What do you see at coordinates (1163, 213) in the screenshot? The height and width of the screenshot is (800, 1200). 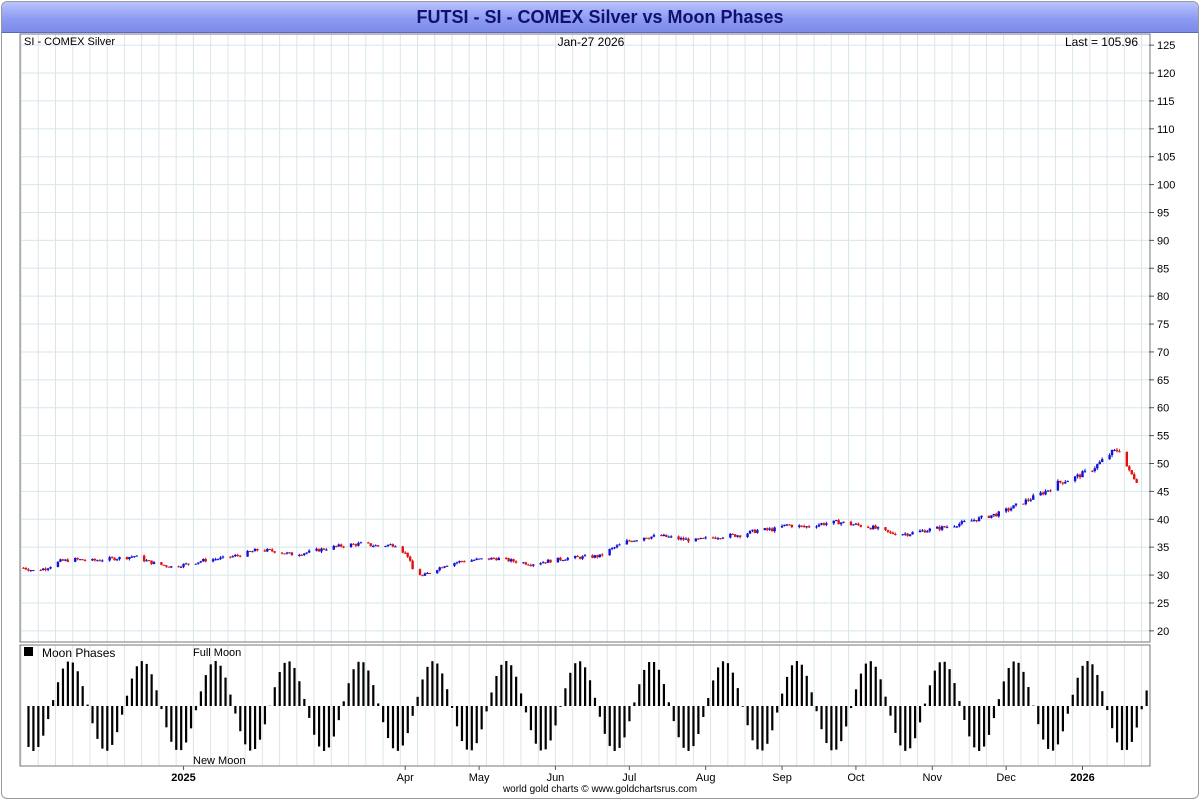 I see `y-tick-label: 95` at bounding box center [1163, 213].